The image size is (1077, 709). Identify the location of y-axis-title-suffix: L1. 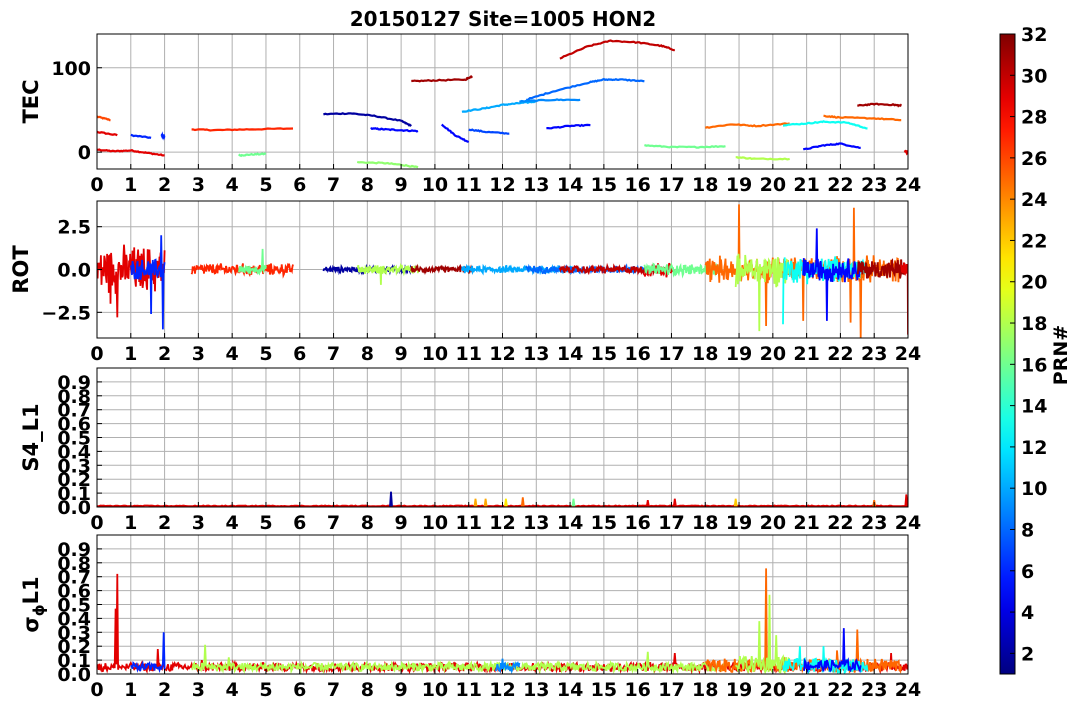
(31, 590).